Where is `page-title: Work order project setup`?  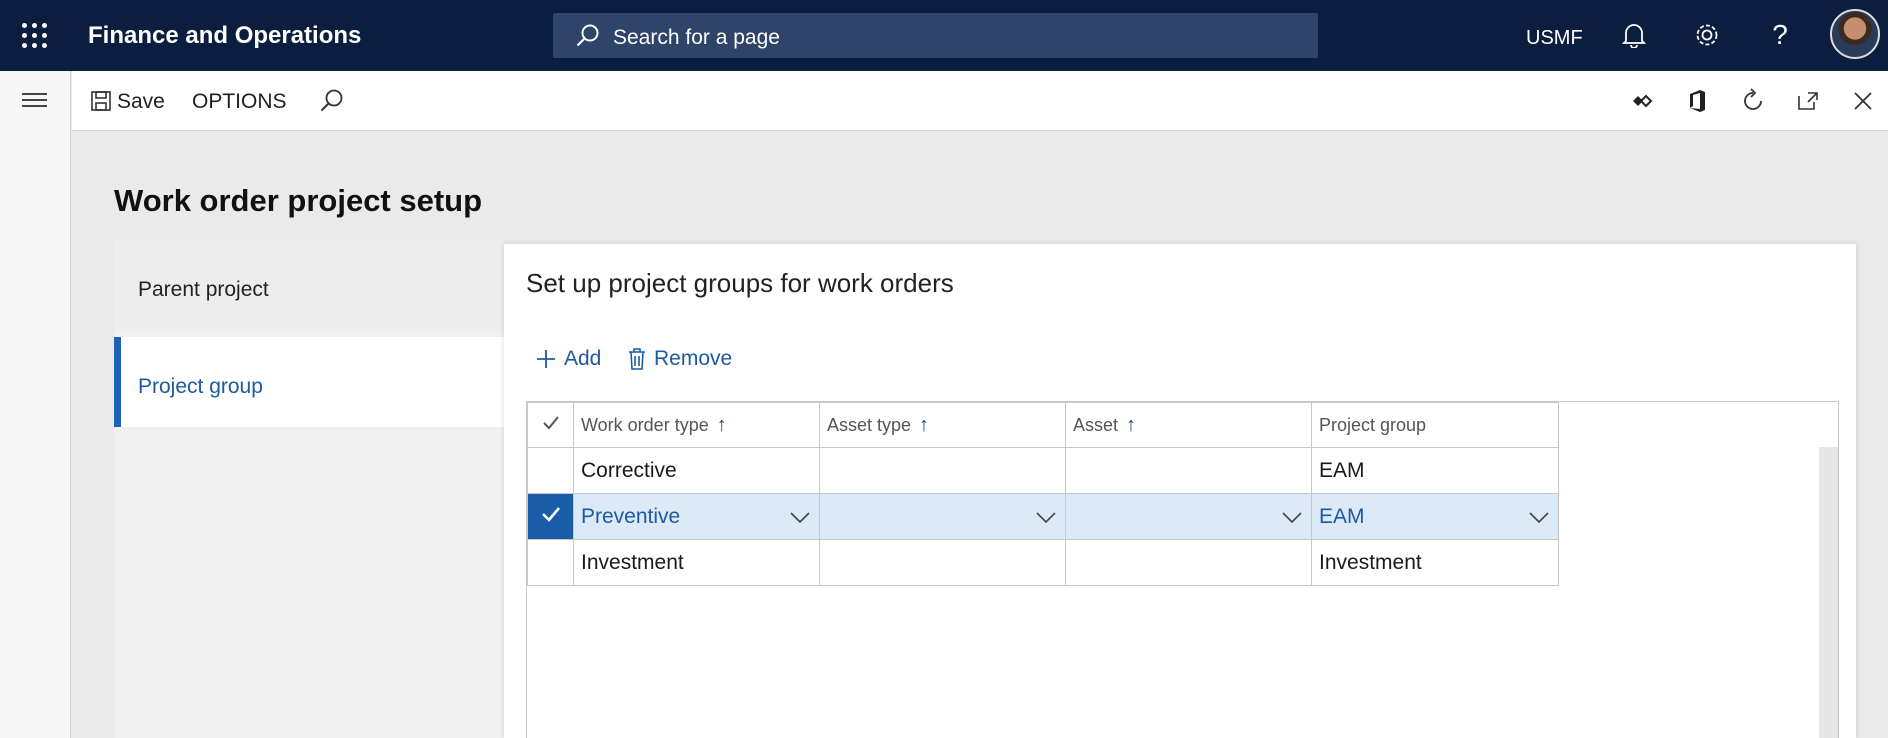
page-title: Work order project setup is located at coordinates (298, 200).